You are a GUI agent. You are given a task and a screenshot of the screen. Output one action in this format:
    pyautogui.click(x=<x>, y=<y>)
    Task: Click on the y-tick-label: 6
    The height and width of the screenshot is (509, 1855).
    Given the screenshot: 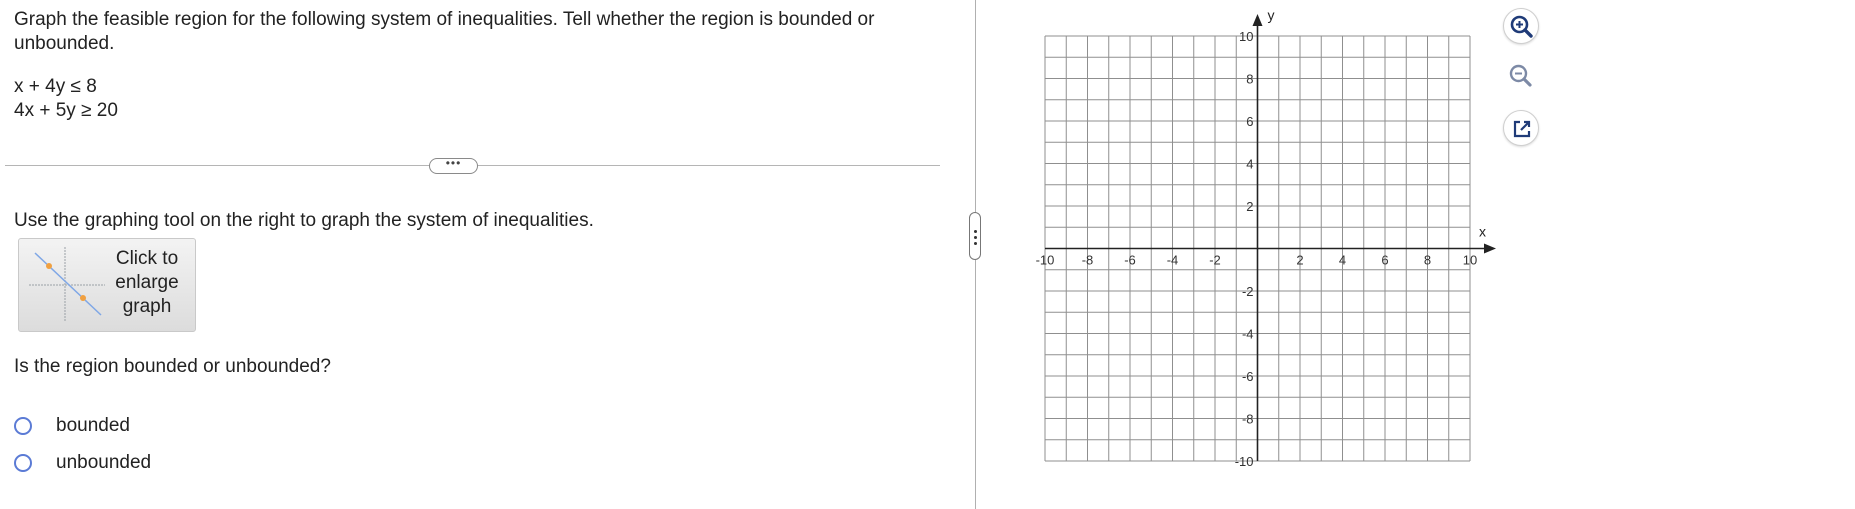 What is the action you would take?
    pyautogui.click(x=1249, y=121)
    